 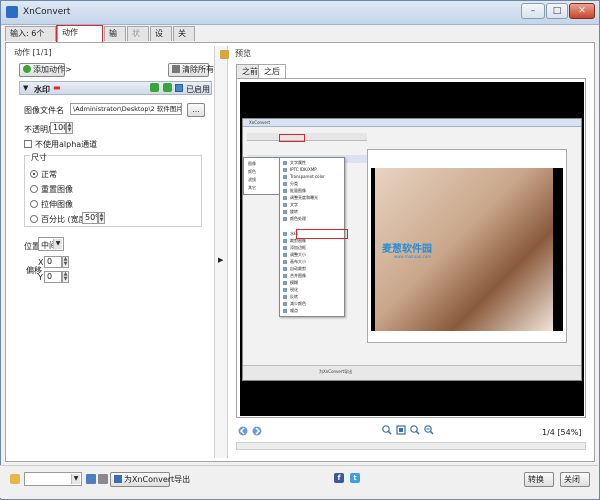 I want to click on action-header: ▼ 水印 ▬ 已启用, so click(x=115, y=88).